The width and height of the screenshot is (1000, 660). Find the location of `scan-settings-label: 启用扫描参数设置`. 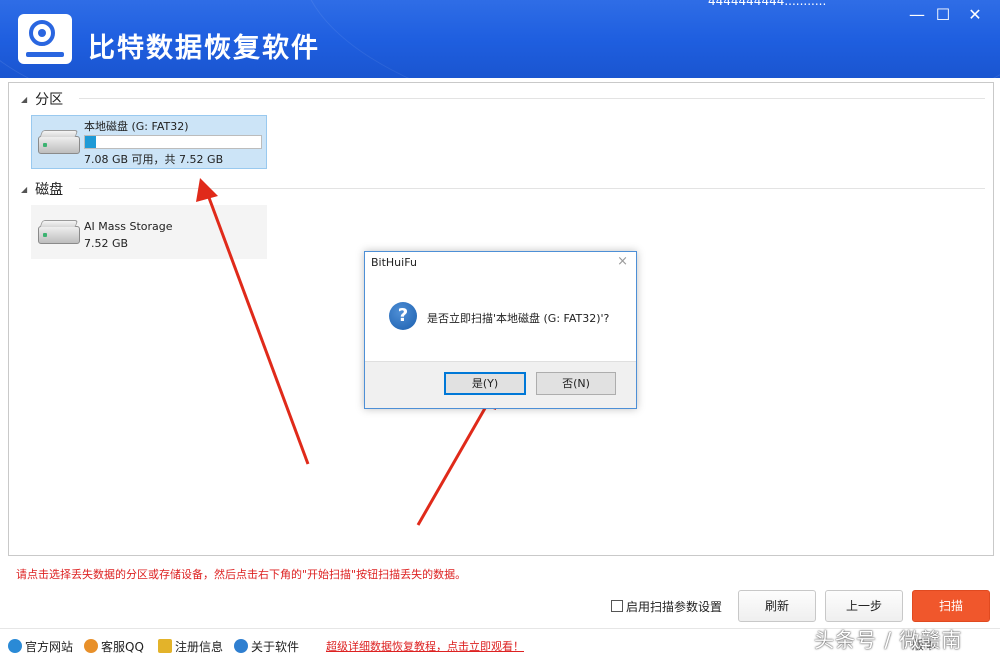

scan-settings-label: 启用扫描参数设置 is located at coordinates (674, 607).